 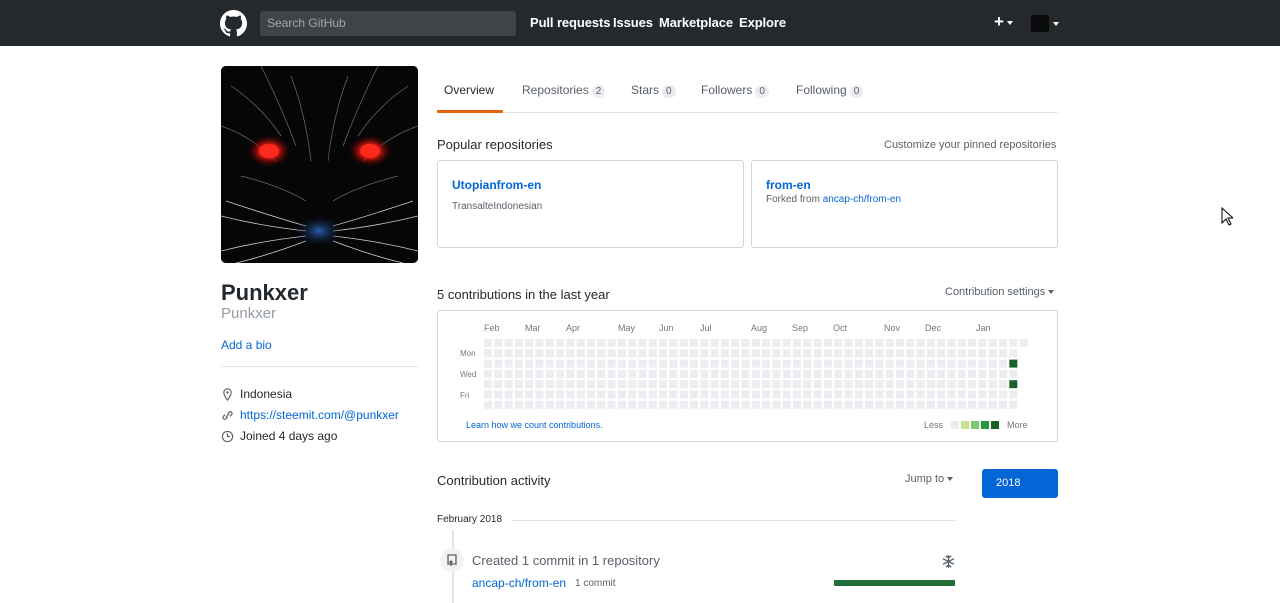 What do you see at coordinates (319, 164) in the screenshot?
I see `profile-avatar` at bounding box center [319, 164].